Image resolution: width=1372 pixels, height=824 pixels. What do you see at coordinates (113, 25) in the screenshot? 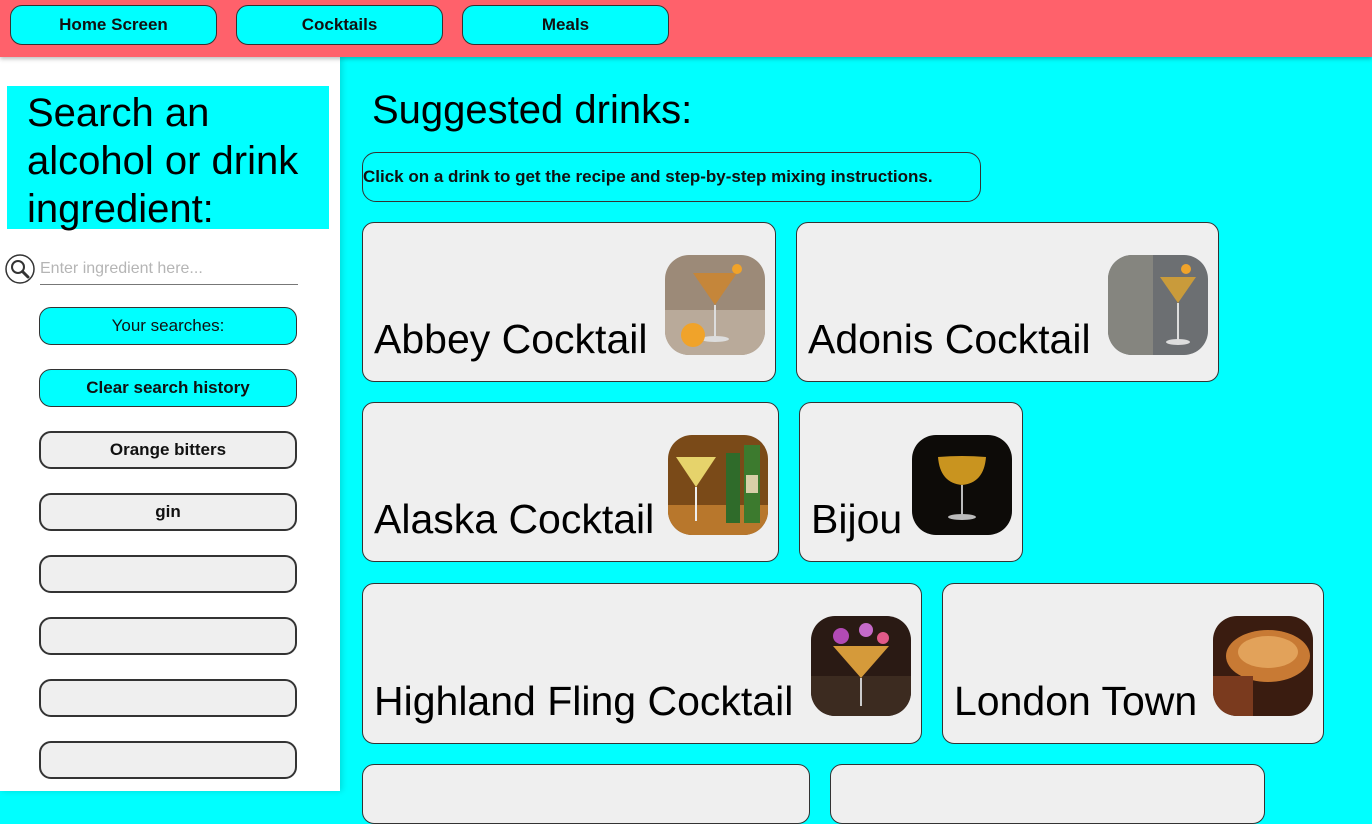
I see `home-screen-button: Home Screen` at bounding box center [113, 25].